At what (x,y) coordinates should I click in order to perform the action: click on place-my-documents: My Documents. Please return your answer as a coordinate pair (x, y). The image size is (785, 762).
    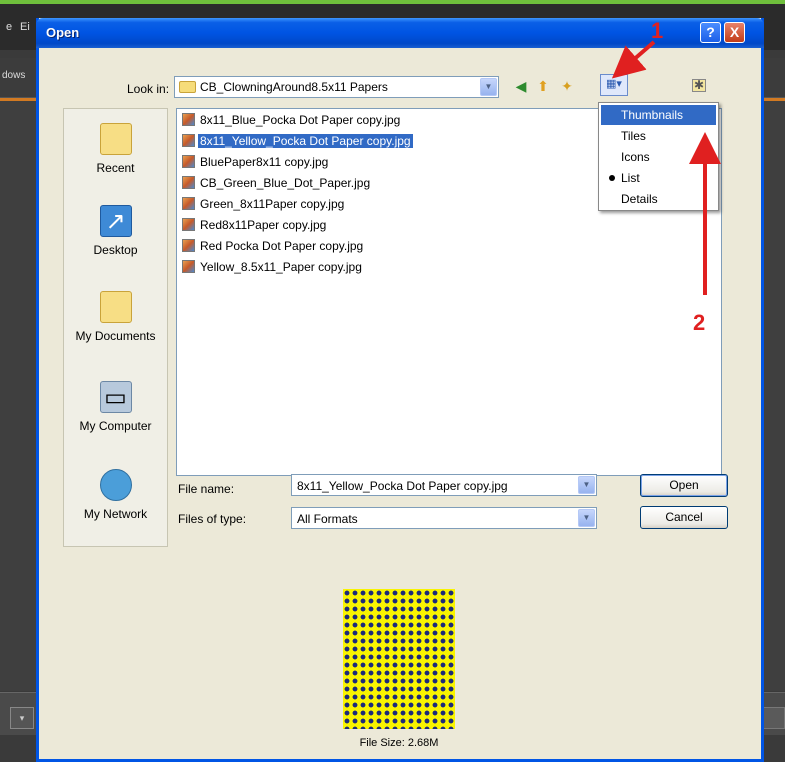
    Looking at the image, I should click on (115, 317).